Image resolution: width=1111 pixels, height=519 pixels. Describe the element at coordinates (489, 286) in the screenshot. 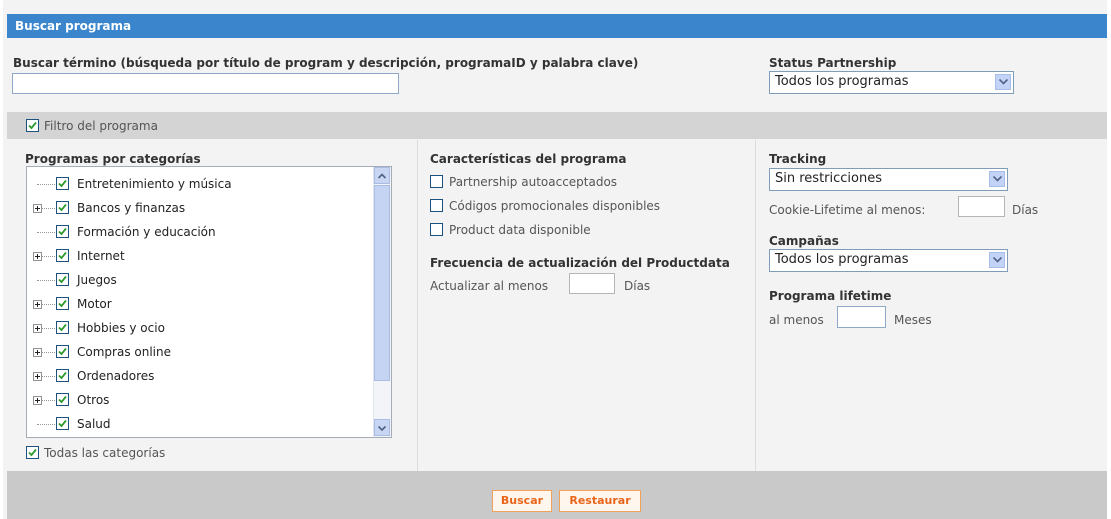

I see `productdata-prefix: Actualizar al menos` at that location.